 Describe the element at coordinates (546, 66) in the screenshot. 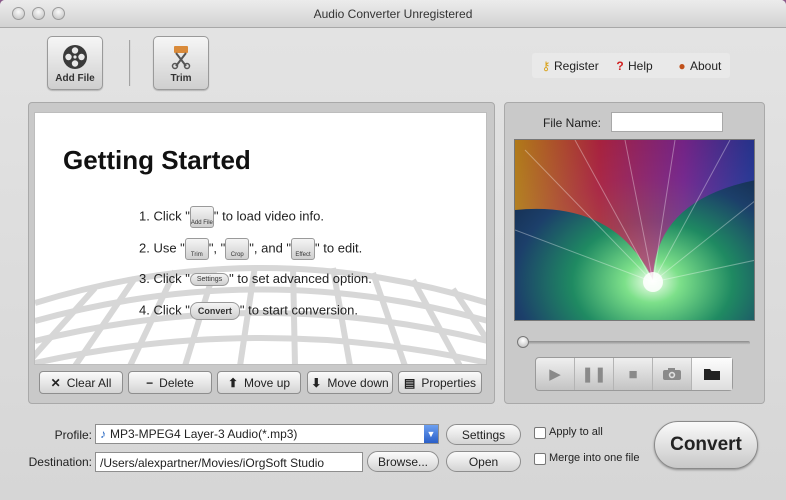

I see `key-icon: ⚷` at that location.